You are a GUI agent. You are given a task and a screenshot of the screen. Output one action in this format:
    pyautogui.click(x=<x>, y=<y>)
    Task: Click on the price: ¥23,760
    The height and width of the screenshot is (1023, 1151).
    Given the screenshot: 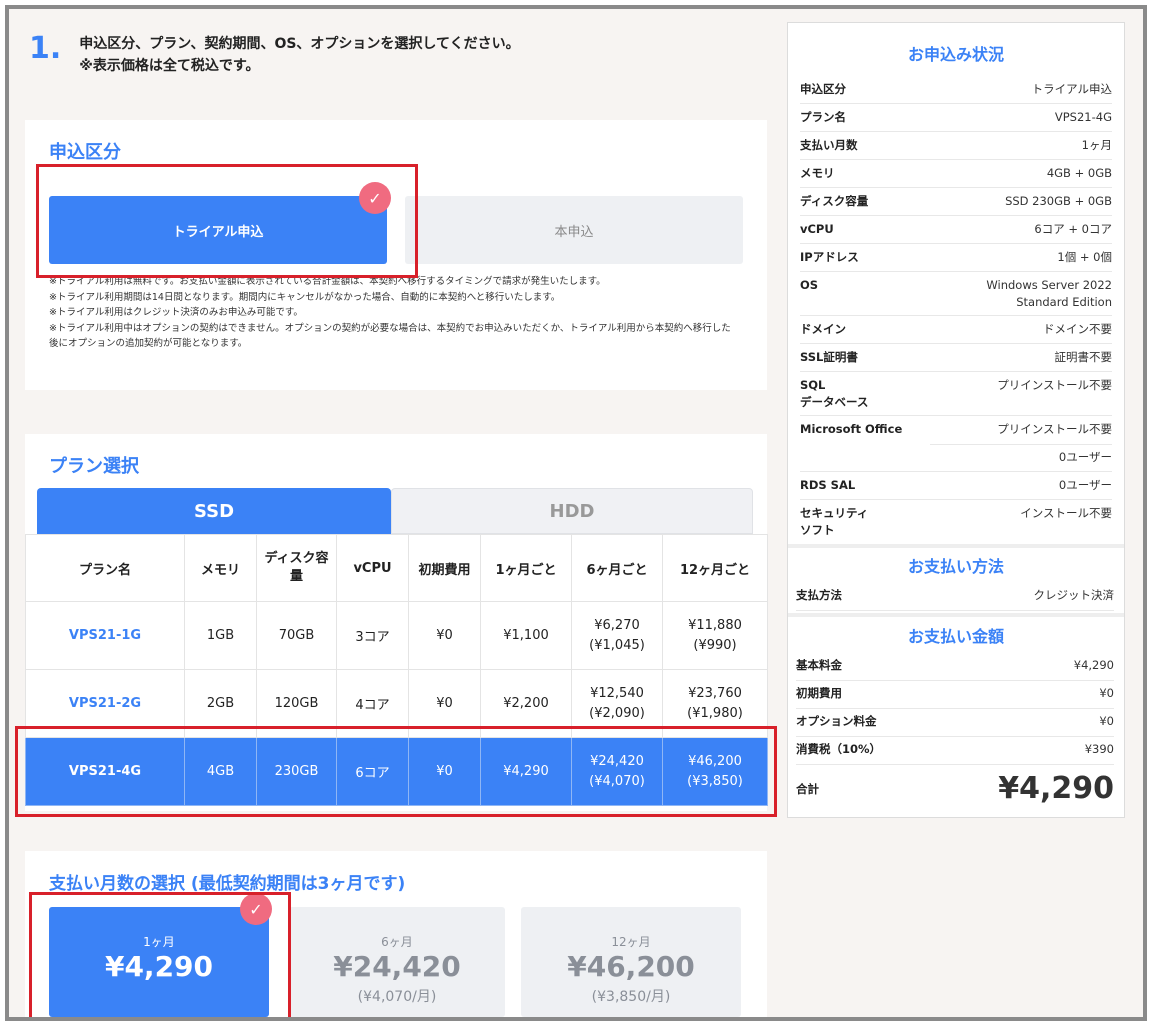 What is the action you would take?
    pyautogui.click(x=715, y=693)
    